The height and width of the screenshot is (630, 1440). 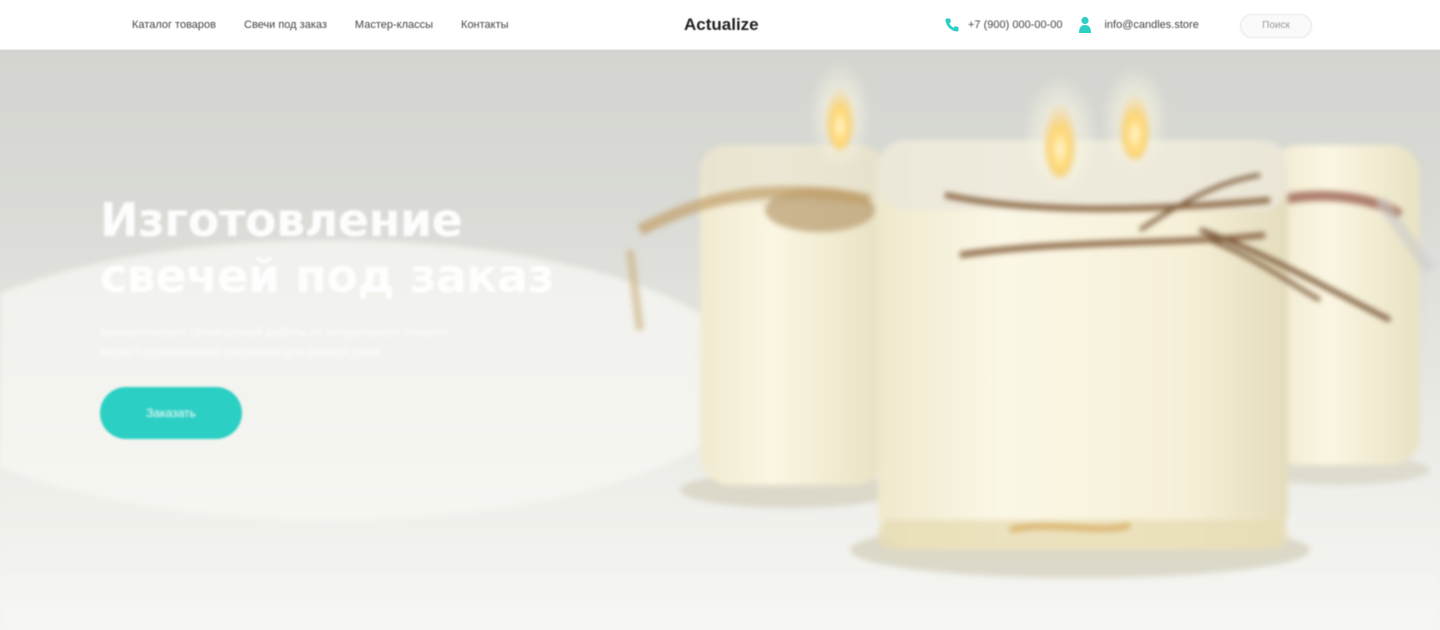 I want to click on nav-item-contacts: Контакты, so click(x=485, y=25).